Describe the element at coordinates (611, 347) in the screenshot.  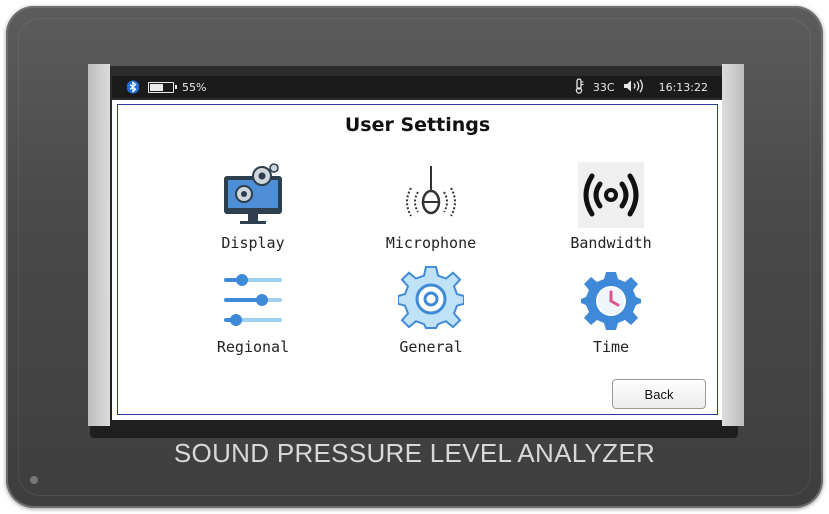
I see `settings-tile-label: Time` at that location.